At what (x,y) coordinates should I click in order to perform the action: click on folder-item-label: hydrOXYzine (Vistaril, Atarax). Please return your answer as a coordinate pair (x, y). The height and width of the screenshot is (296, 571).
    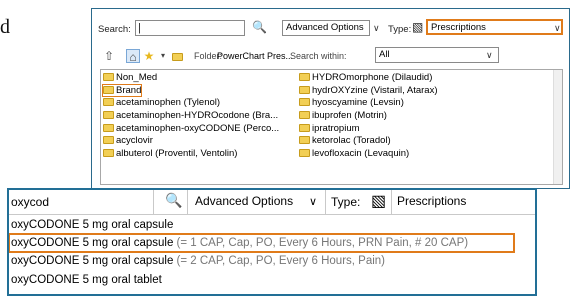
    Looking at the image, I should click on (375, 90).